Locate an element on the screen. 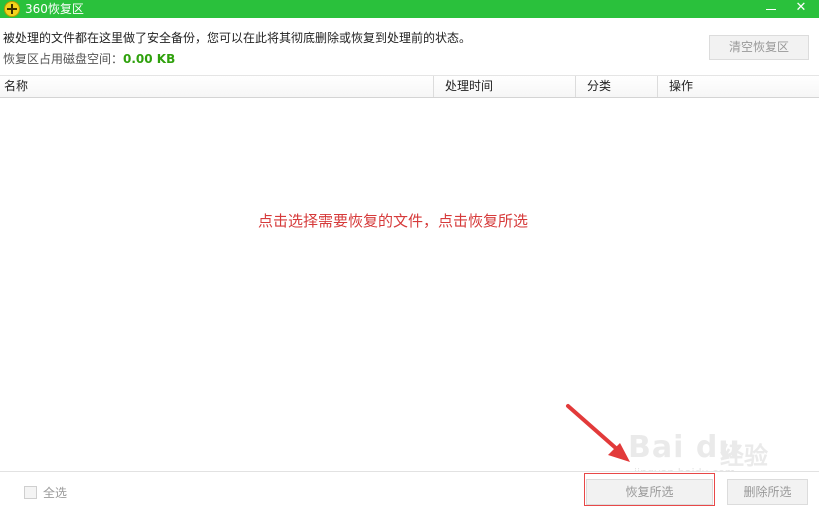 The image size is (819, 511). description-text: 被处理的文件都在这里做了安全备份，您可以在此将其彻底删除或恢复到处理前的状态。 is located at coordinates (237, 38).